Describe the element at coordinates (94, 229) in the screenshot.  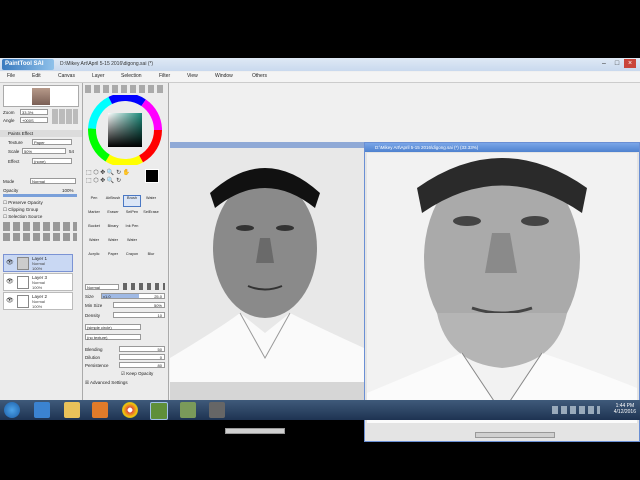
I see `brush-bucket: Bucket` at that location.